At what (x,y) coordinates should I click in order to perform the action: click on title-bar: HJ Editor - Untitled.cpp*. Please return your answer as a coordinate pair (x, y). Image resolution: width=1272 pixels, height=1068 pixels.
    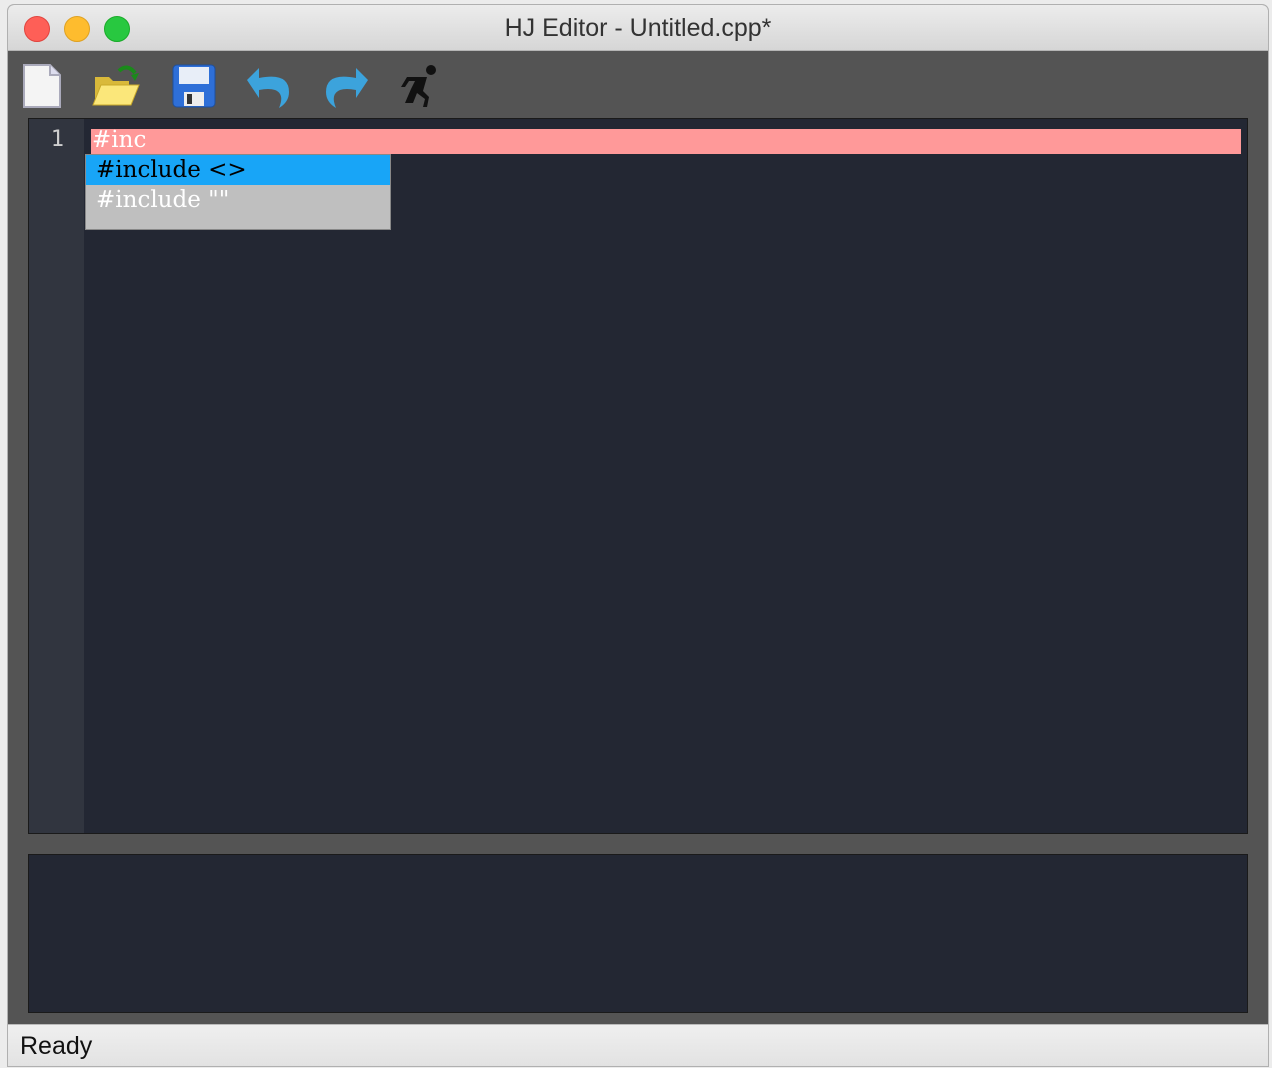
    Looking at the image, I should click on (638, 28).